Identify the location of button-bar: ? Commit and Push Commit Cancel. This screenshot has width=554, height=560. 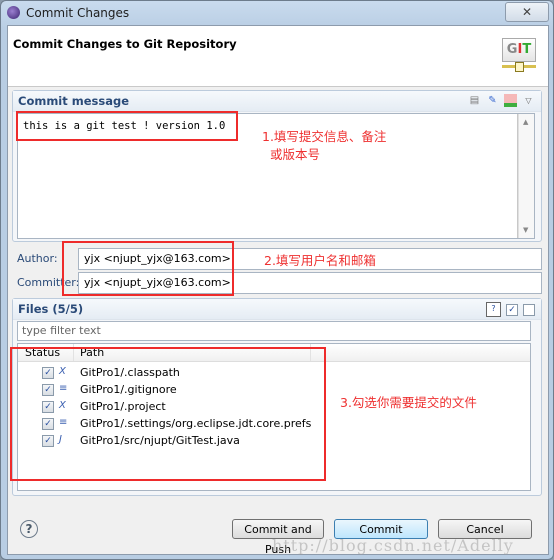
(278, 531).